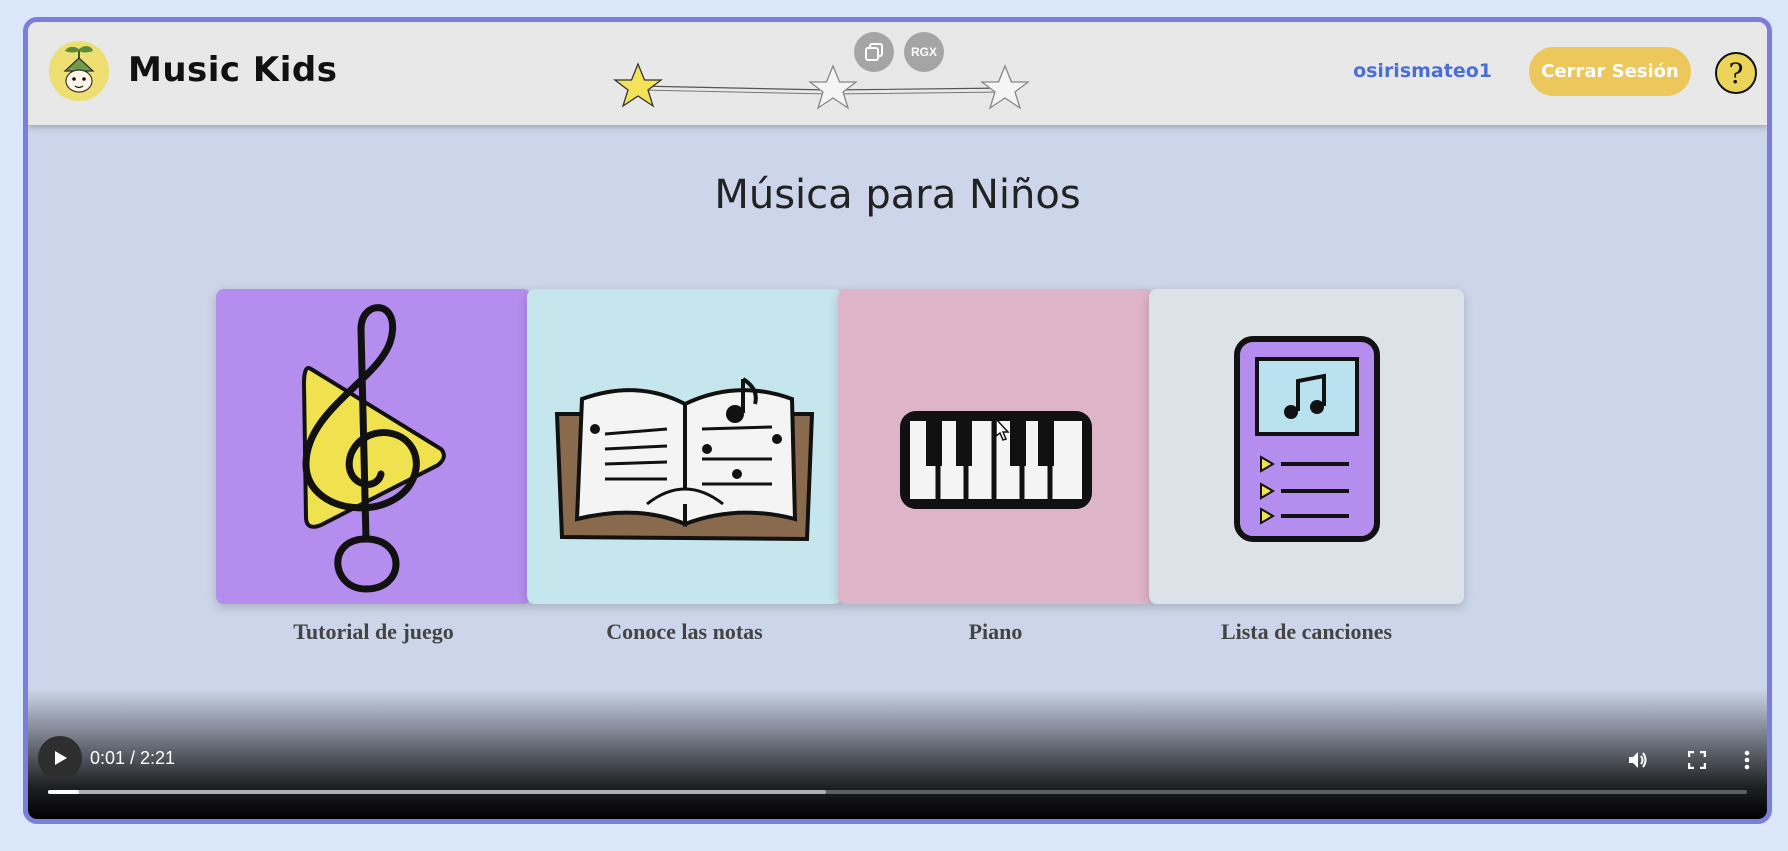 This screenshot has height=851, width=1788. I want to click on piano-keys-icon, so click(996, 460).